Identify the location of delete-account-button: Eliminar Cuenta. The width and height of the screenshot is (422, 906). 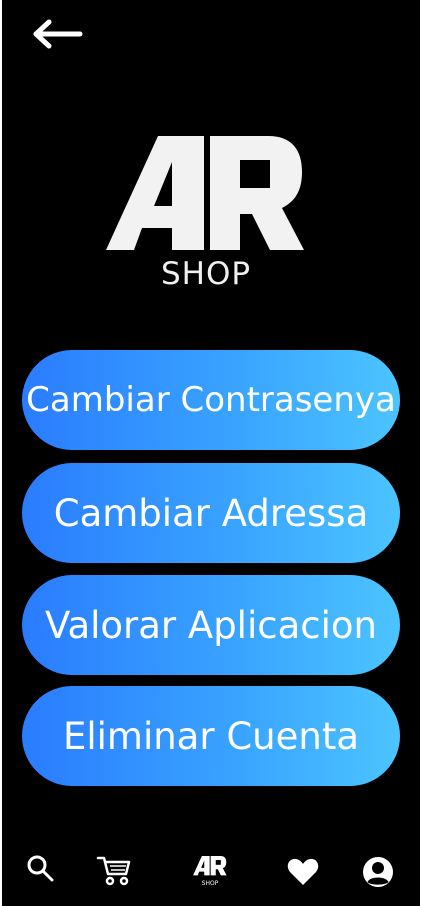
(211, 736).